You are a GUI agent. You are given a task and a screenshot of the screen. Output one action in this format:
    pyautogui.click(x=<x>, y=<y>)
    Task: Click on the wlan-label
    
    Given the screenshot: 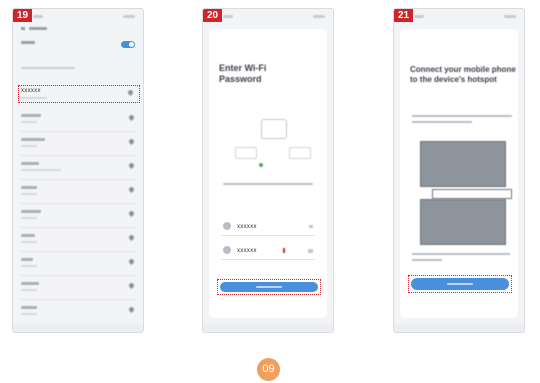 What is the action you would take?
    pyautogui.click(x=28, y=42)
    